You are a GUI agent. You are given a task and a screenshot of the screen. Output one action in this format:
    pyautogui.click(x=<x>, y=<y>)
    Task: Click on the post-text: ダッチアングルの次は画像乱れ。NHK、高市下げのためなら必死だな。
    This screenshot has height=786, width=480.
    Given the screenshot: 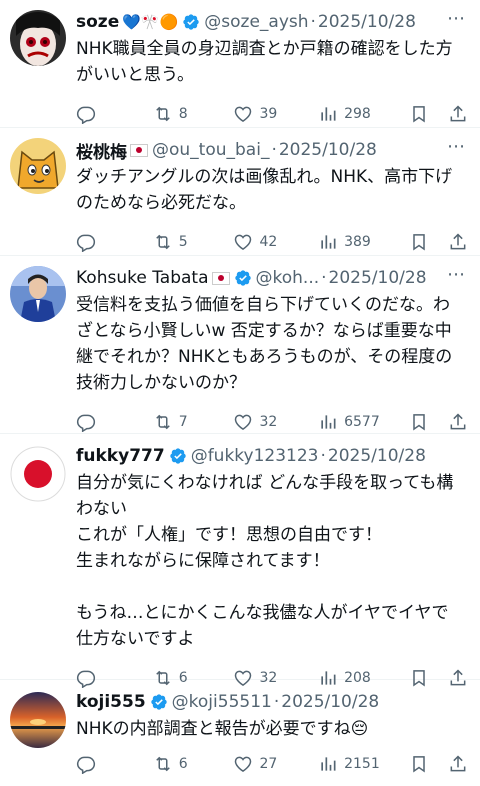 What is the action you would take?
    pyautogui.click(x=264, y=190)
    